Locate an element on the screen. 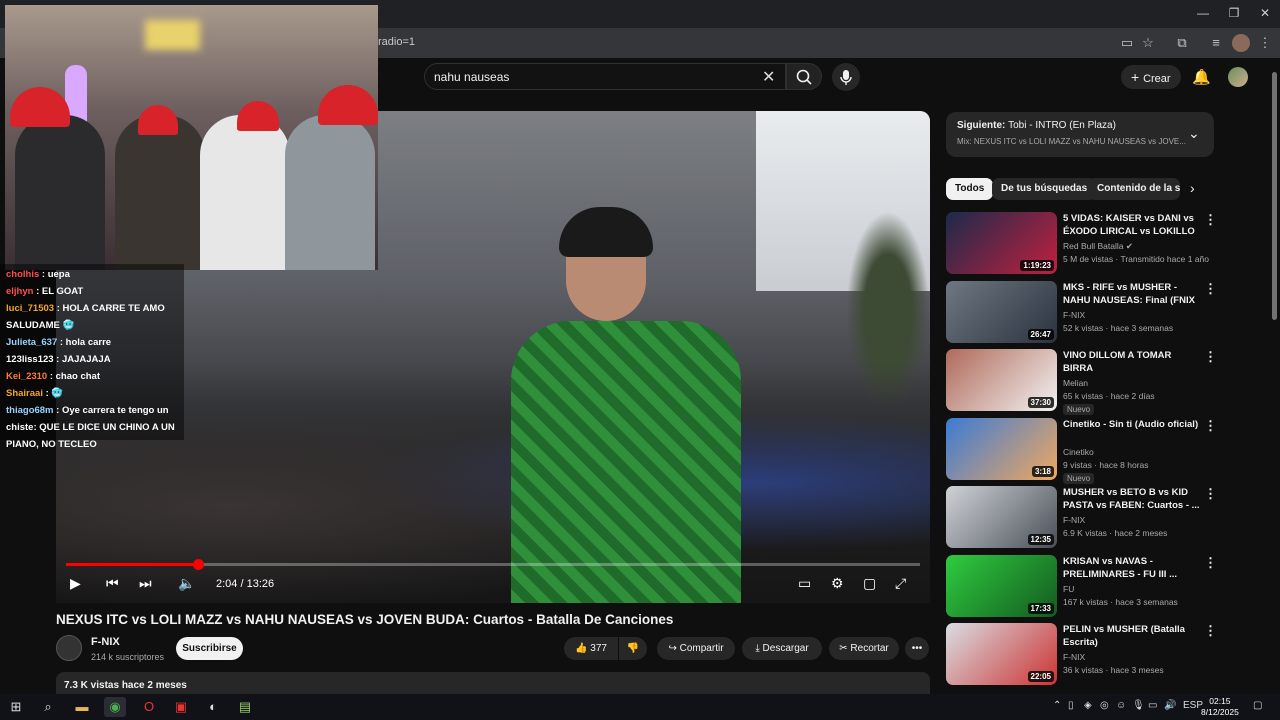  bookmark-star-icon: ☆ is located at coordinates (1148, 43).